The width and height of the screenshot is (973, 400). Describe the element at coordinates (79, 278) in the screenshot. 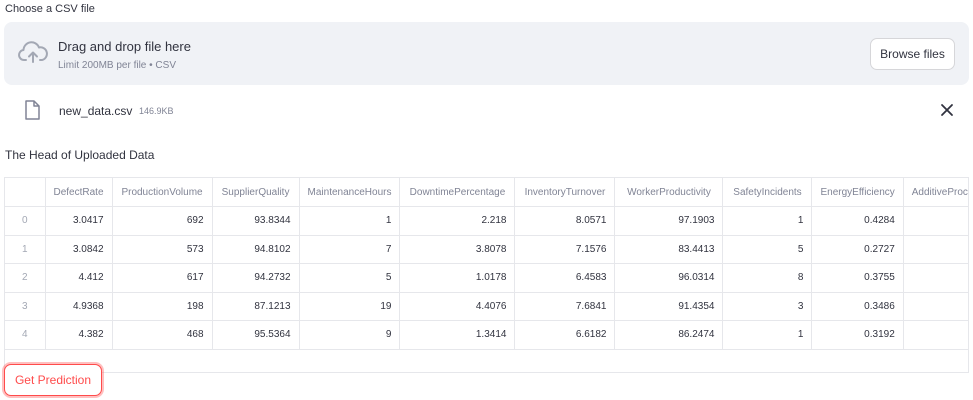

I see `table-cell: 4.412` at that location.